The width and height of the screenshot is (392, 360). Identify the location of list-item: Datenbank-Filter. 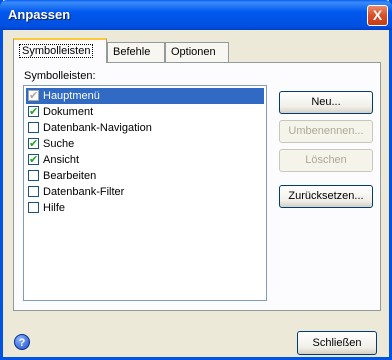
(145, 192).